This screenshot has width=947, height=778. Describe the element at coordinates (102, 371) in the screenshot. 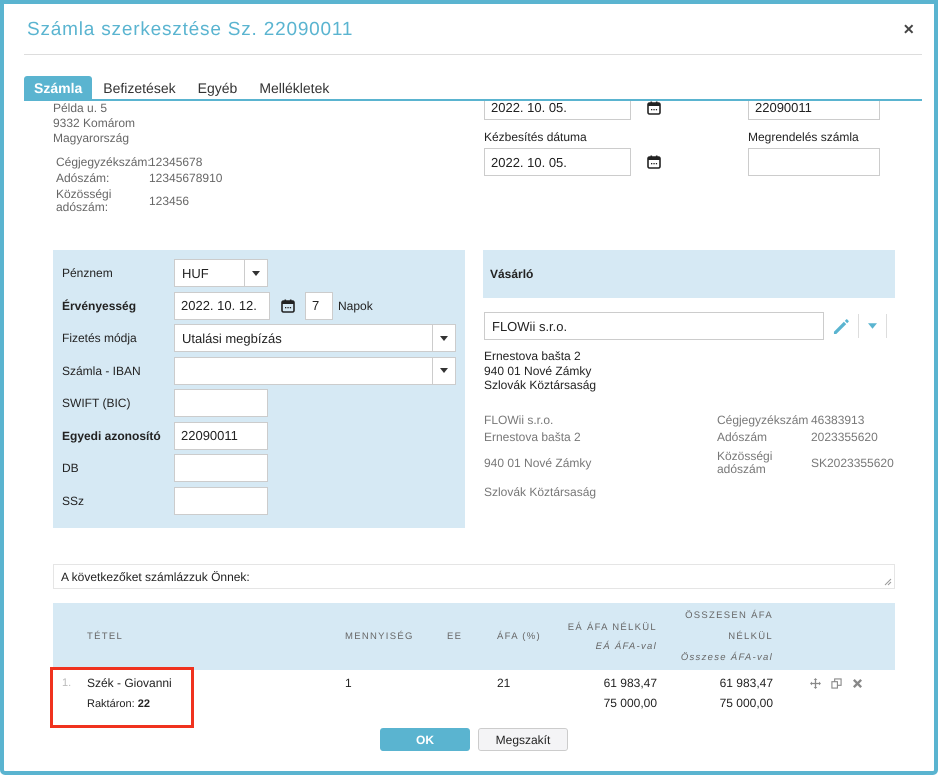

I see `field-label: Számla - IBAN` at that location.